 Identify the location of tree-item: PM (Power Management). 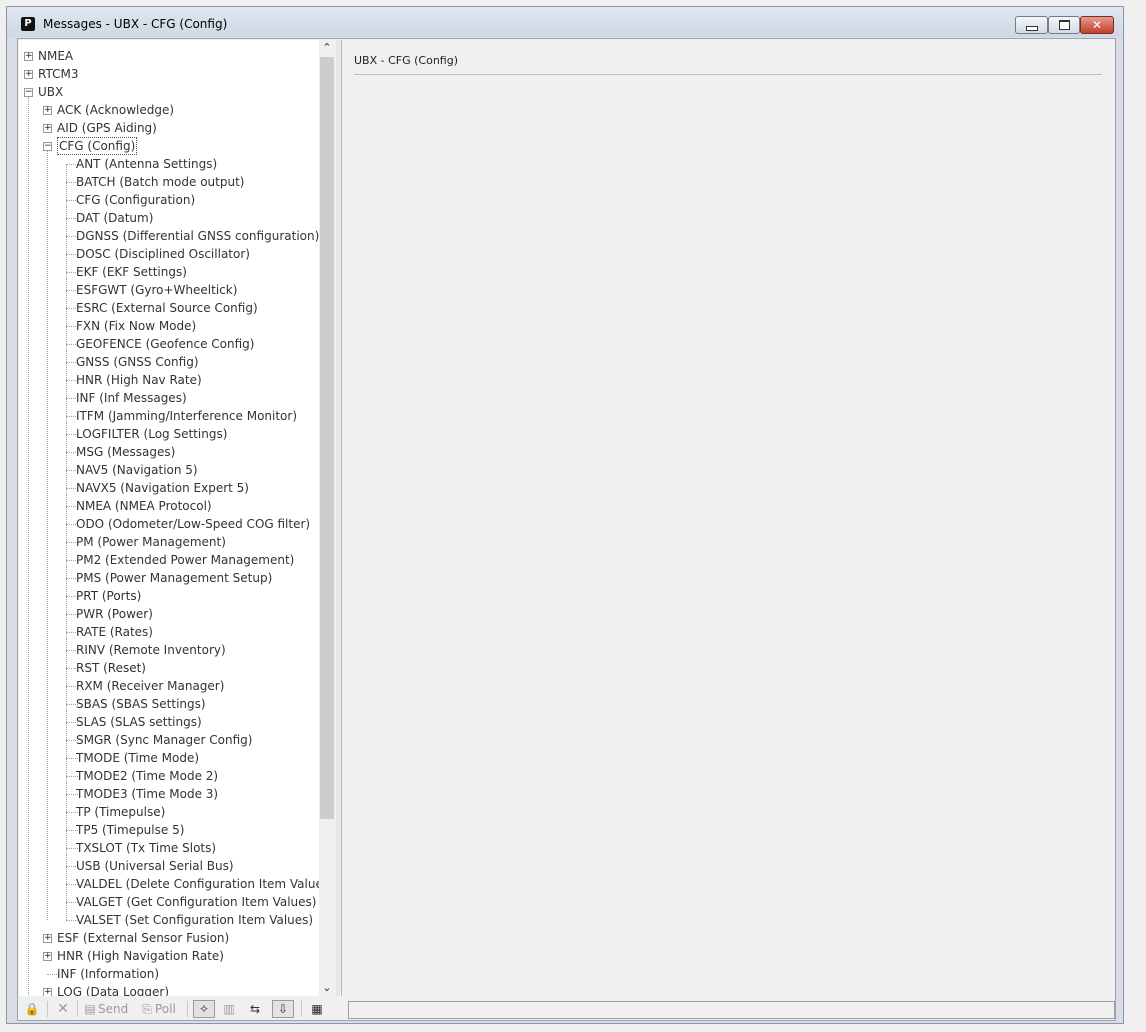
(169, 542).